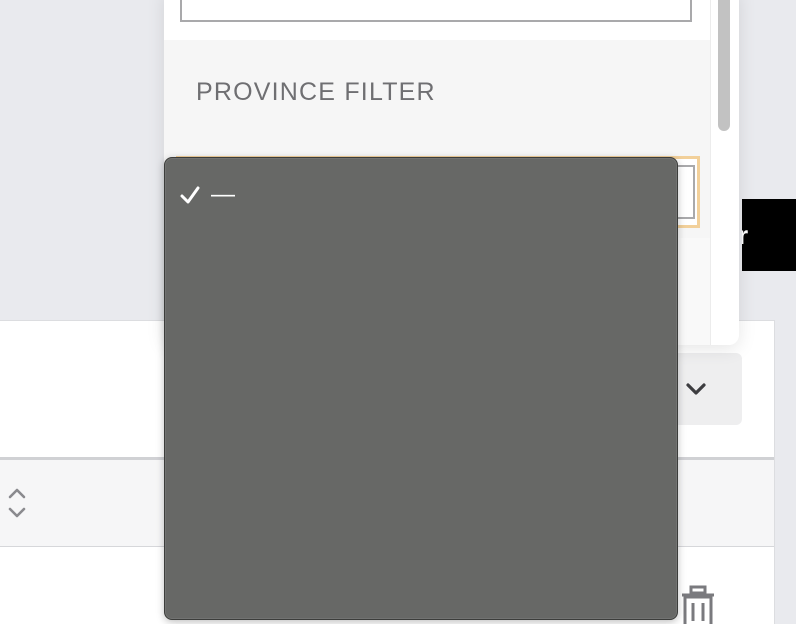  Describe the element at coordinates (316, 92) in the screenshot. I see `province-filter-label: PROVINCE FILTER` at that location.